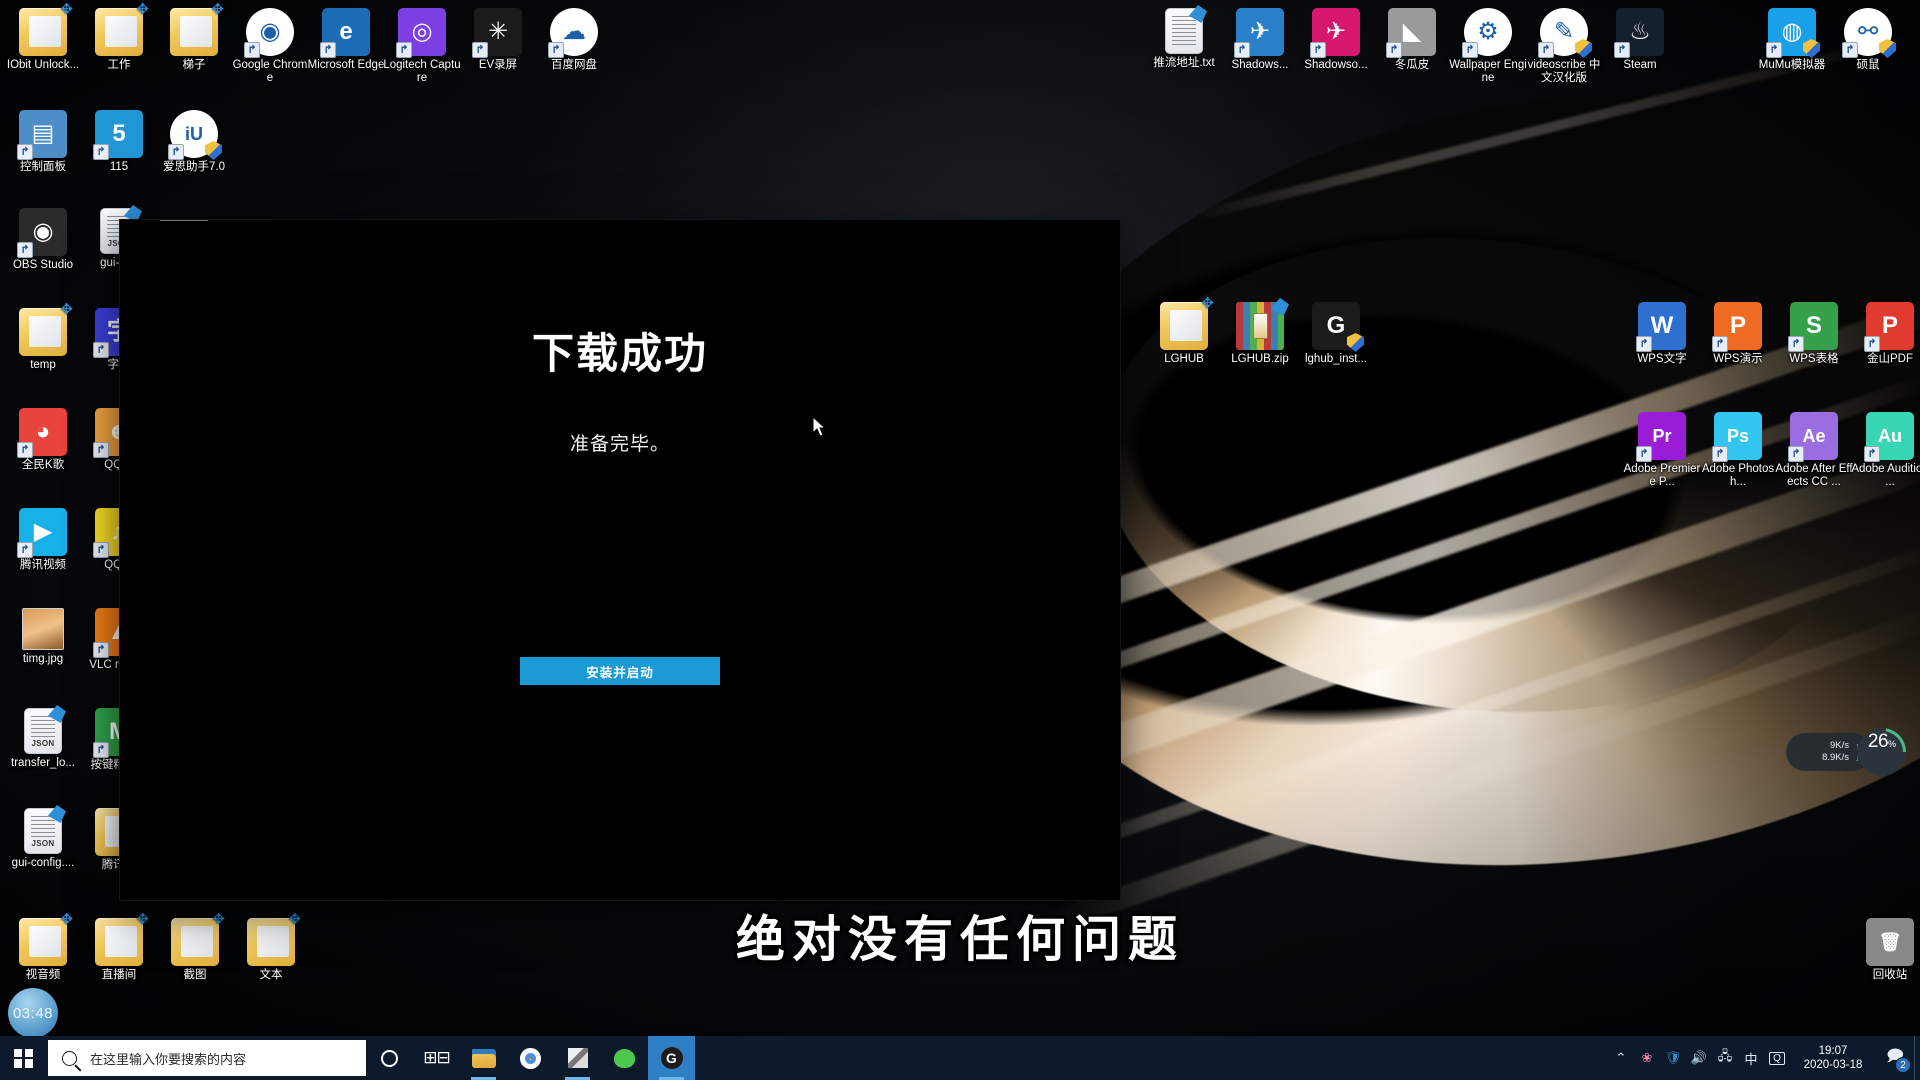  Describe the element at coordinates (1833, 1058) in the screenshot. I see `taskbar-clock: 19:07 2020-03-18` at that location.